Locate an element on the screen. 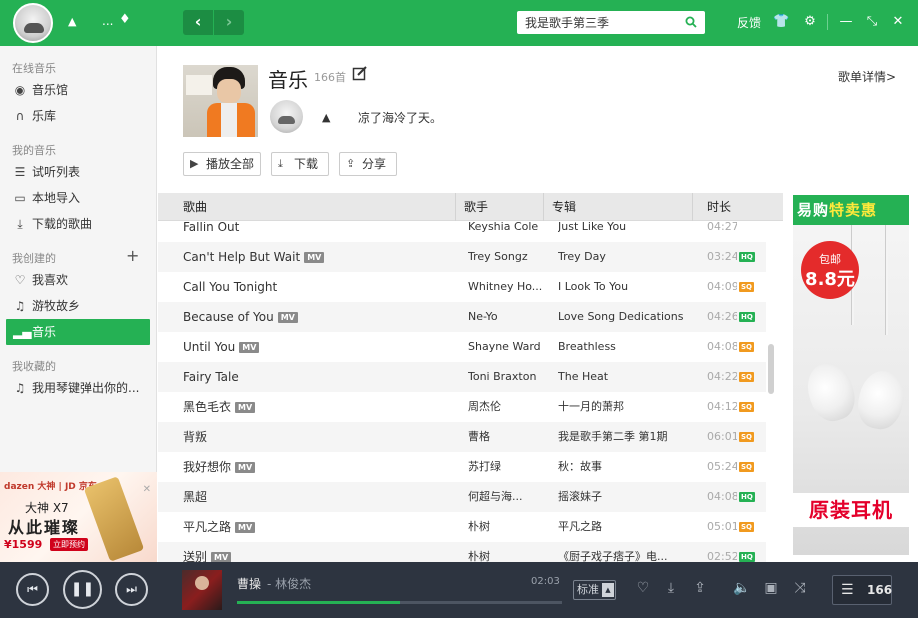 The image size is (918, 618). table-row: 黑色毛衣 MV 周杰伦 十一月的萧邦 04:12 SQ is located at coordinates (462, 407).